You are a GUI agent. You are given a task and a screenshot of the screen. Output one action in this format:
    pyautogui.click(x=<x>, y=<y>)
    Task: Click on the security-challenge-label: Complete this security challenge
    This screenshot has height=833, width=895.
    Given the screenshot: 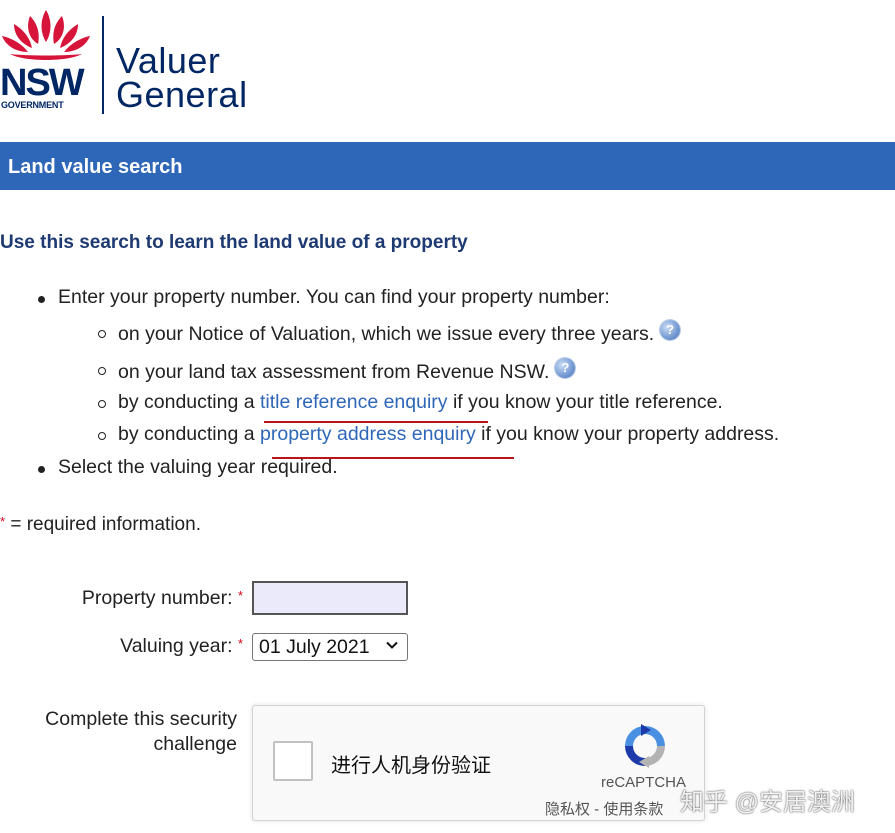 What is the action you would take?
    pyautogui.click(x=141, y=732)
    